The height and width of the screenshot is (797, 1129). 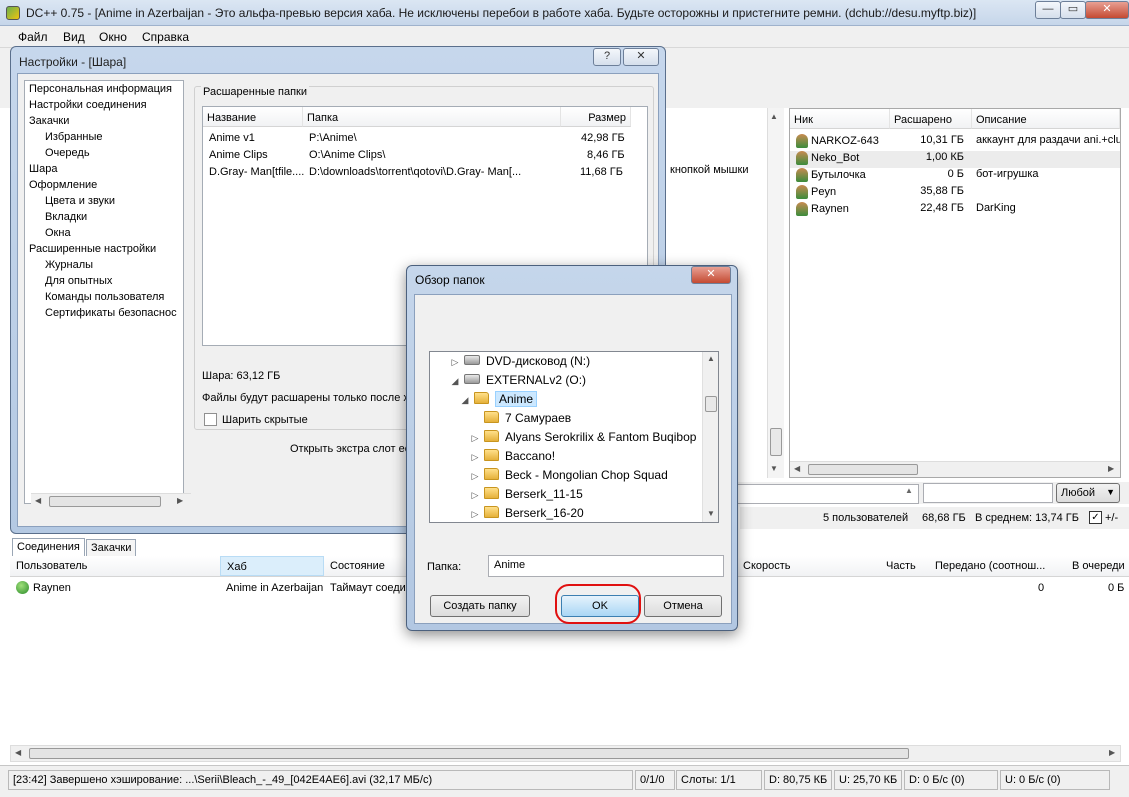 I want to click on tree-item: ▷ Beck - Mongolian Chop Squad, so click(x=549, y=475).